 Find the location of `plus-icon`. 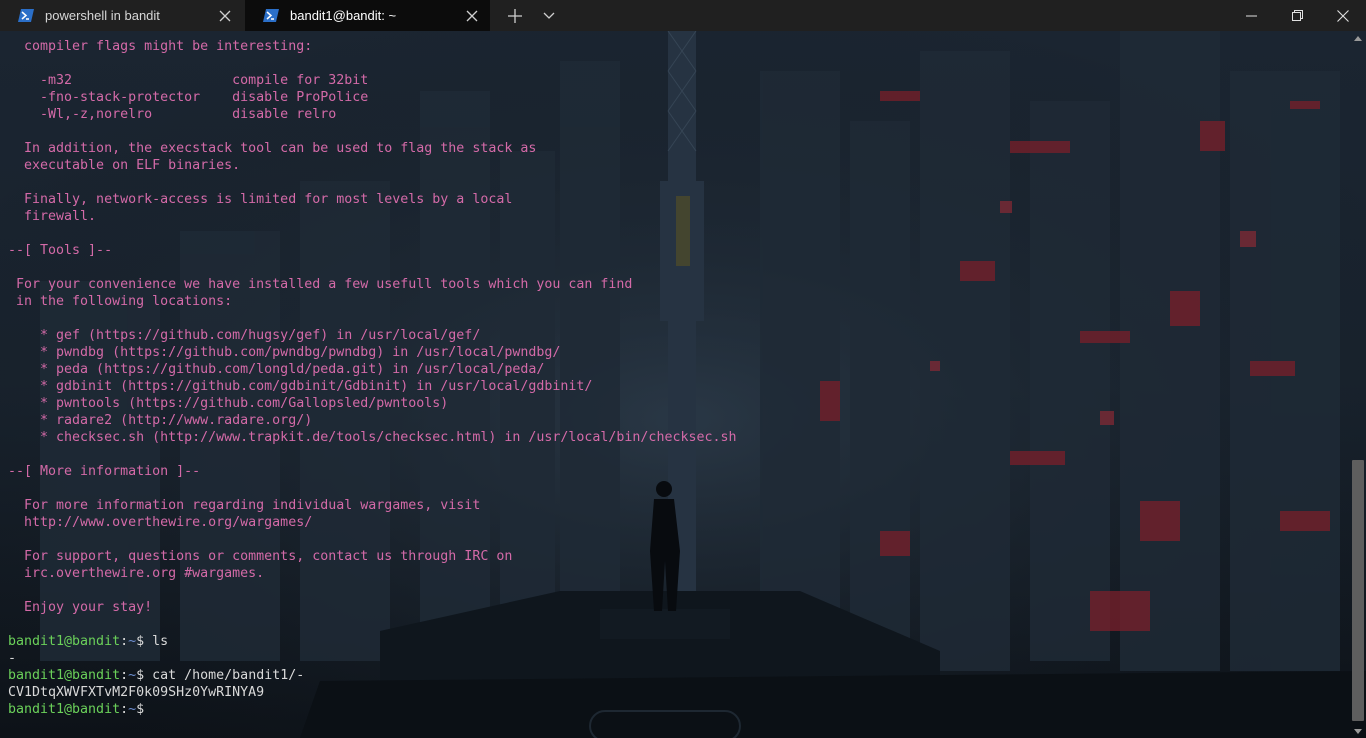

plus-icon is located at coordinates (515, 15).